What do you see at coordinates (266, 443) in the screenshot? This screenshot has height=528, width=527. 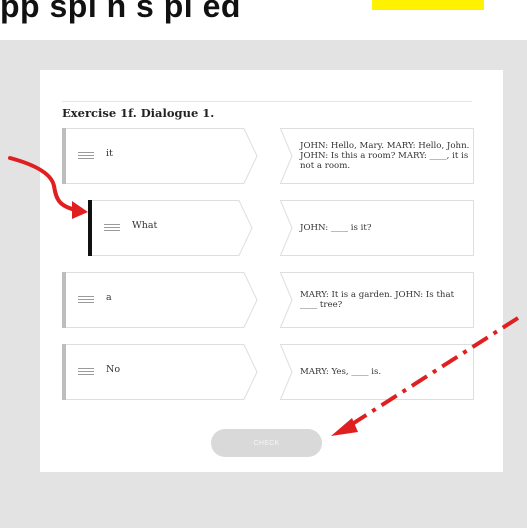 I see `check-button: CHECK` at bounding box center [266, 443].